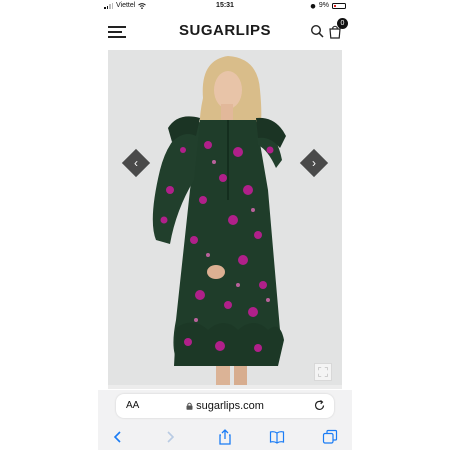 Image resolution: width=450 pixels, height=450 pixels. Describe the element at coordinates (189, 406) in the screenshot. I see `lock-icon` at that location.